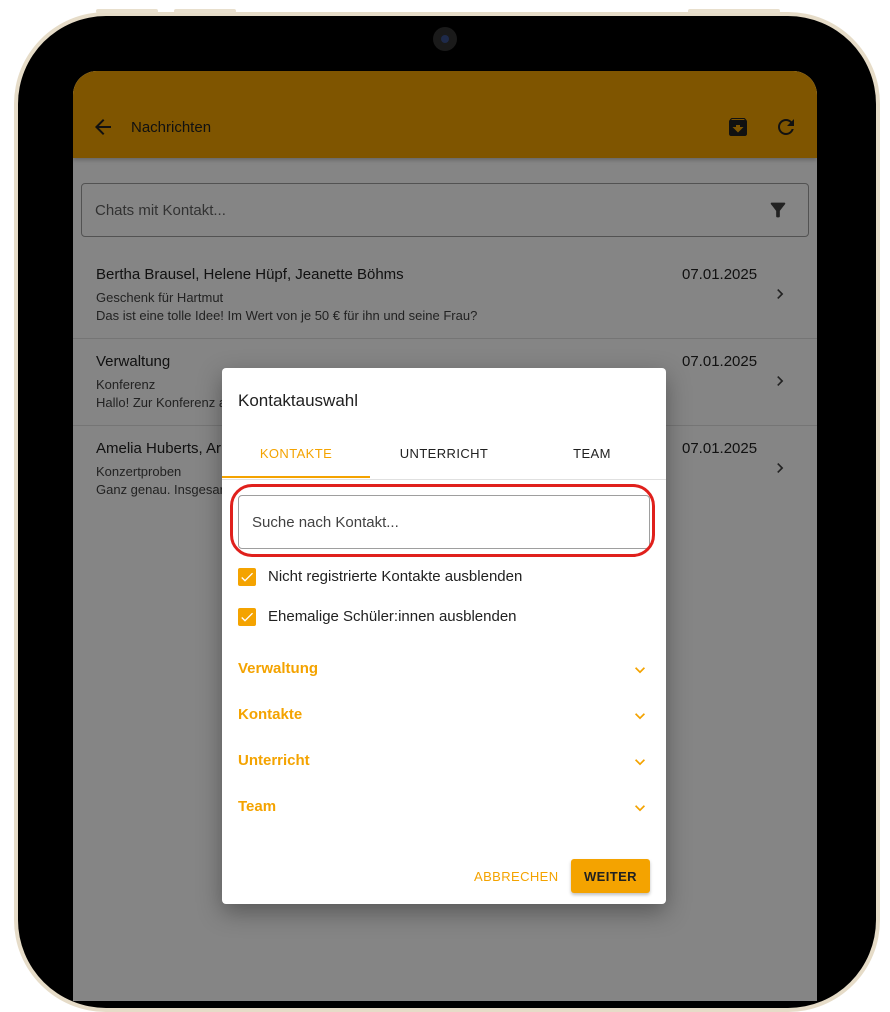  What do you see at coordinates (444, 761) in the screenshot?
I see `group-unterricht: Unterricht` at bounding box center [444, 761].